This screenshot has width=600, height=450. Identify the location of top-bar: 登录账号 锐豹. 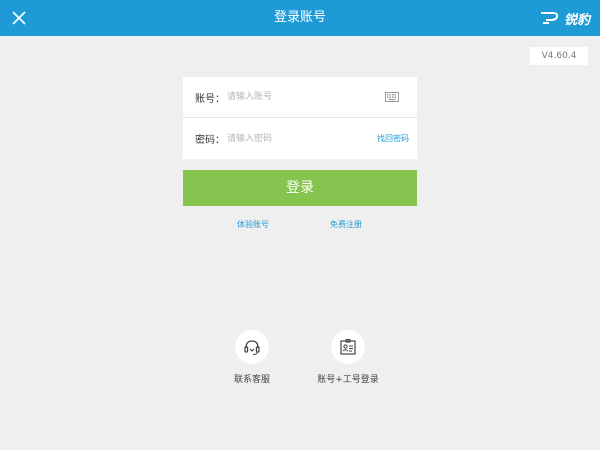
(300, 18).